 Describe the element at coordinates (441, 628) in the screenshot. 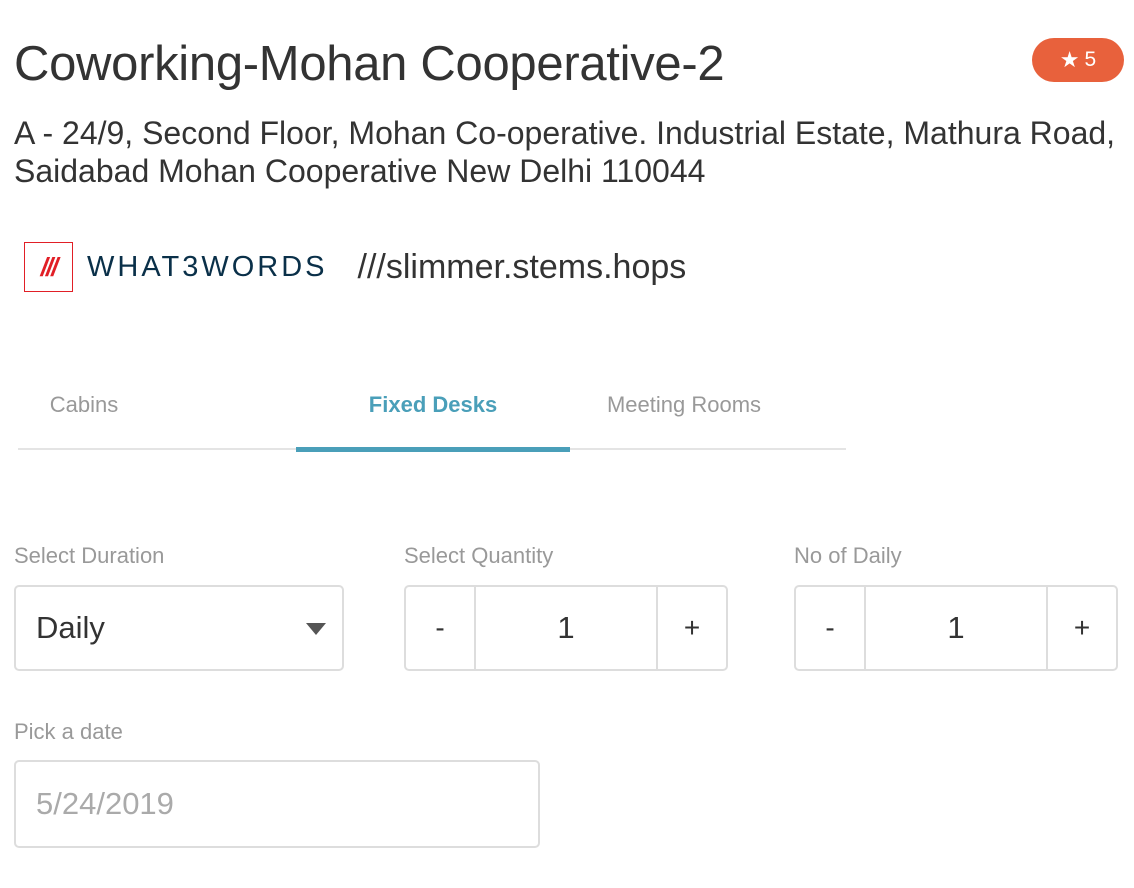

I see `quantity-decrement-button: -` at that location.